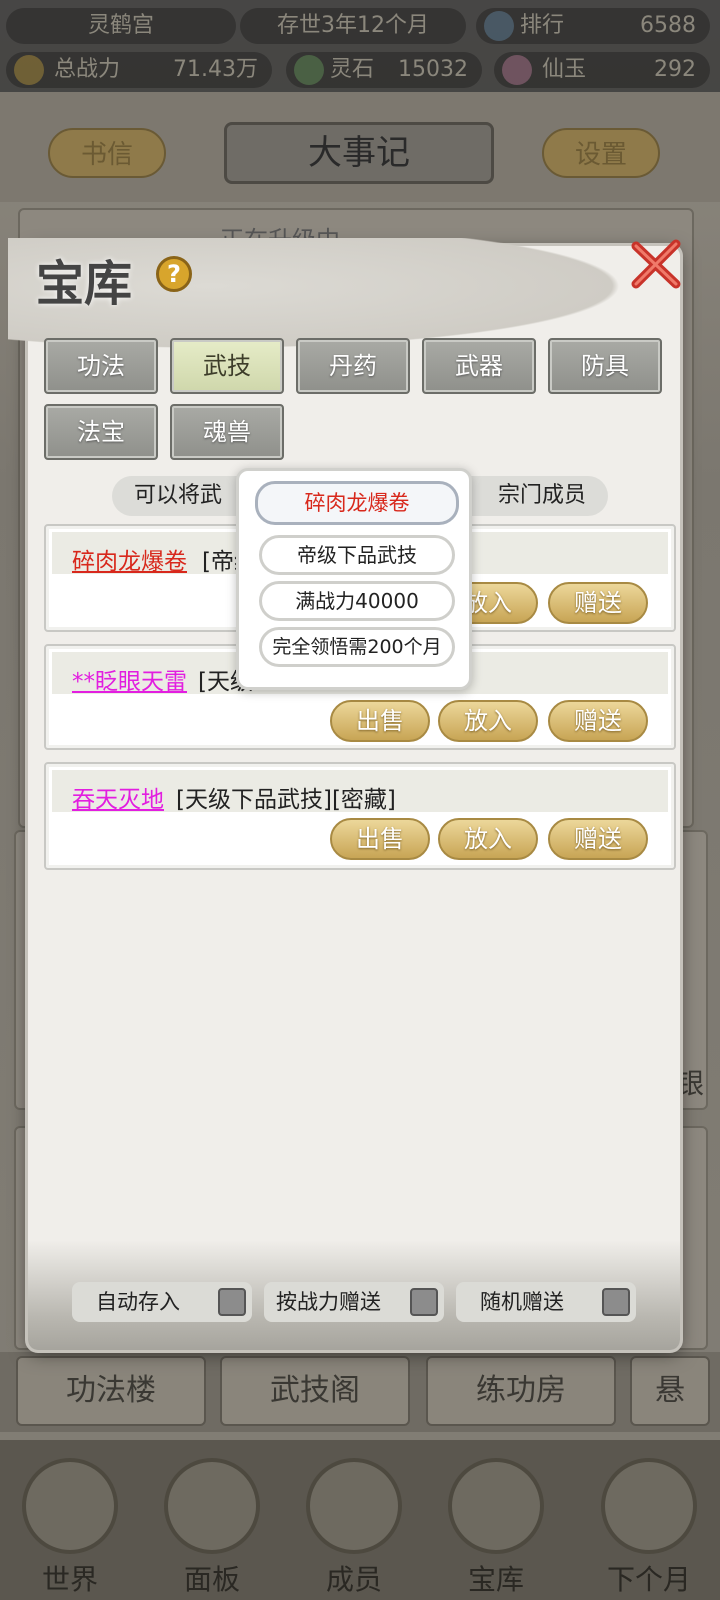  Describe the element at coordinates (178, 495) in the screenshot. I see `info-text-left: 可以将武` at that location.